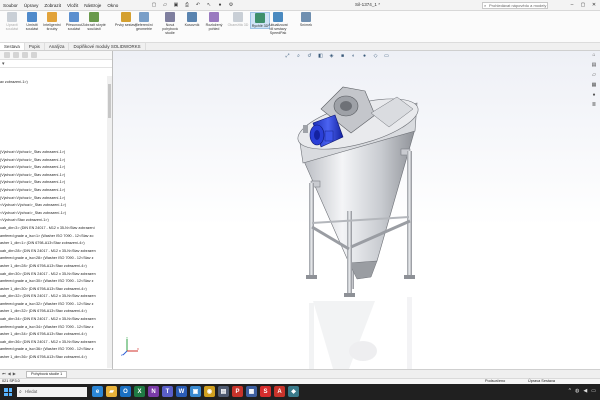  I want to click on tree-scrollbar, so click(109, 222).